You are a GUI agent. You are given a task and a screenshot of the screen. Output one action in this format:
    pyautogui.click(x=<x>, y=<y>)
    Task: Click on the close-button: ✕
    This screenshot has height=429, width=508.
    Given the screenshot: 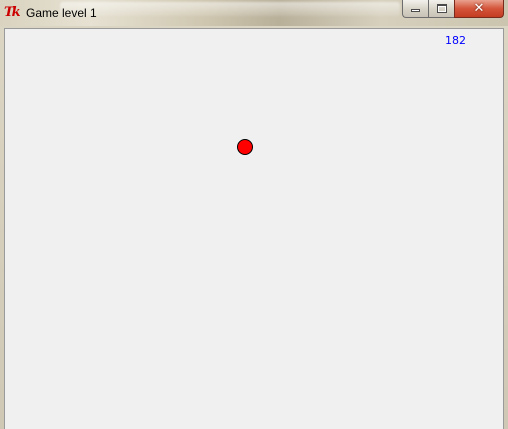 What is the action you would take?
    pyautogui.click(x=479, y=9)
    